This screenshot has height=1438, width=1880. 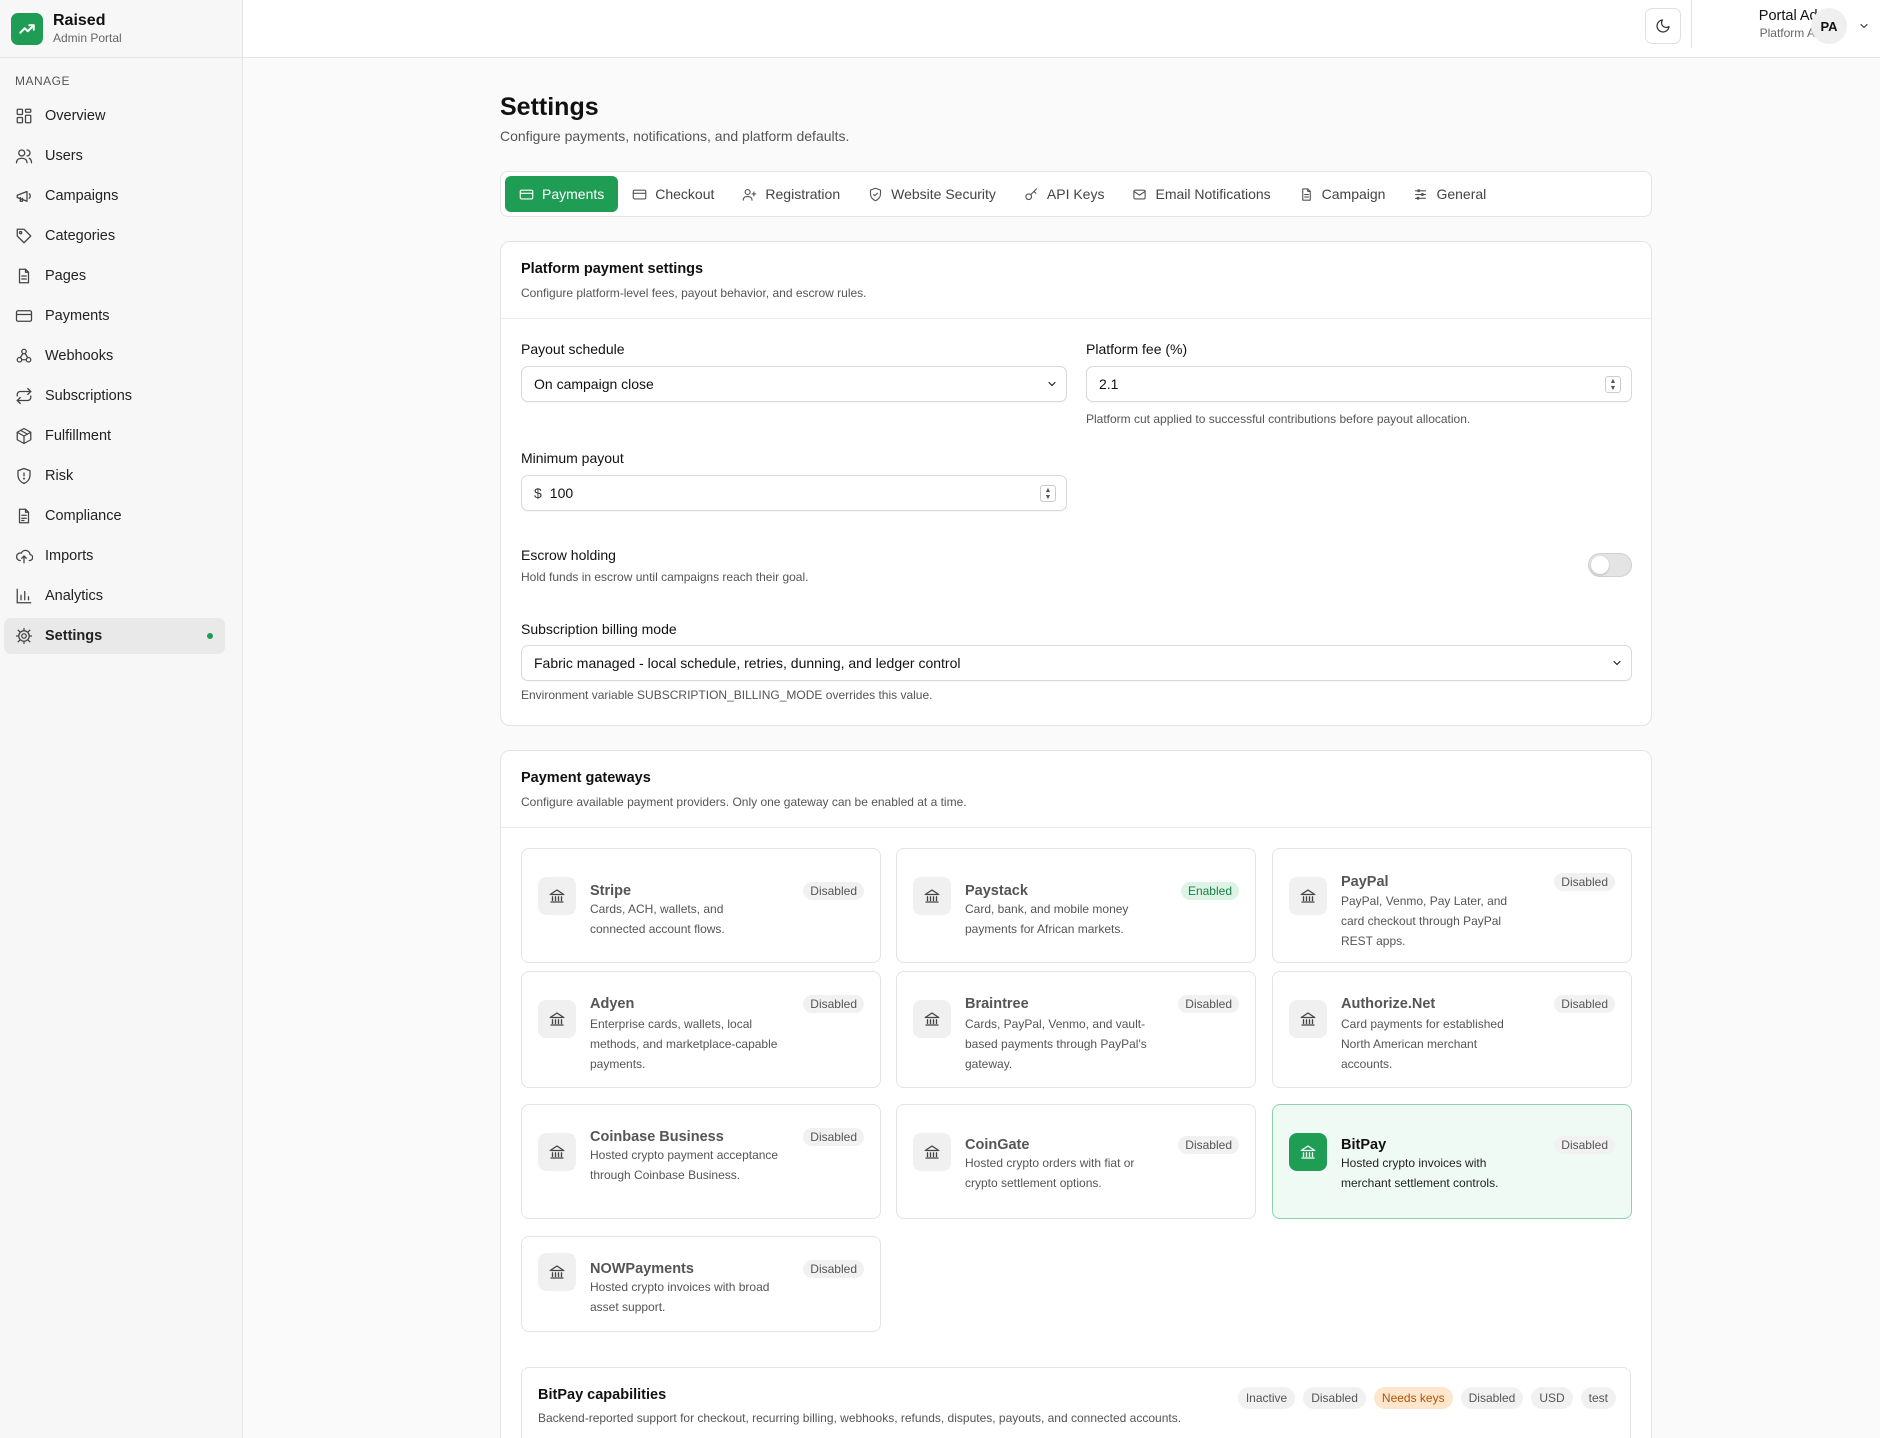 I want to click on megaphone-icon, so click(x=24, y=196).